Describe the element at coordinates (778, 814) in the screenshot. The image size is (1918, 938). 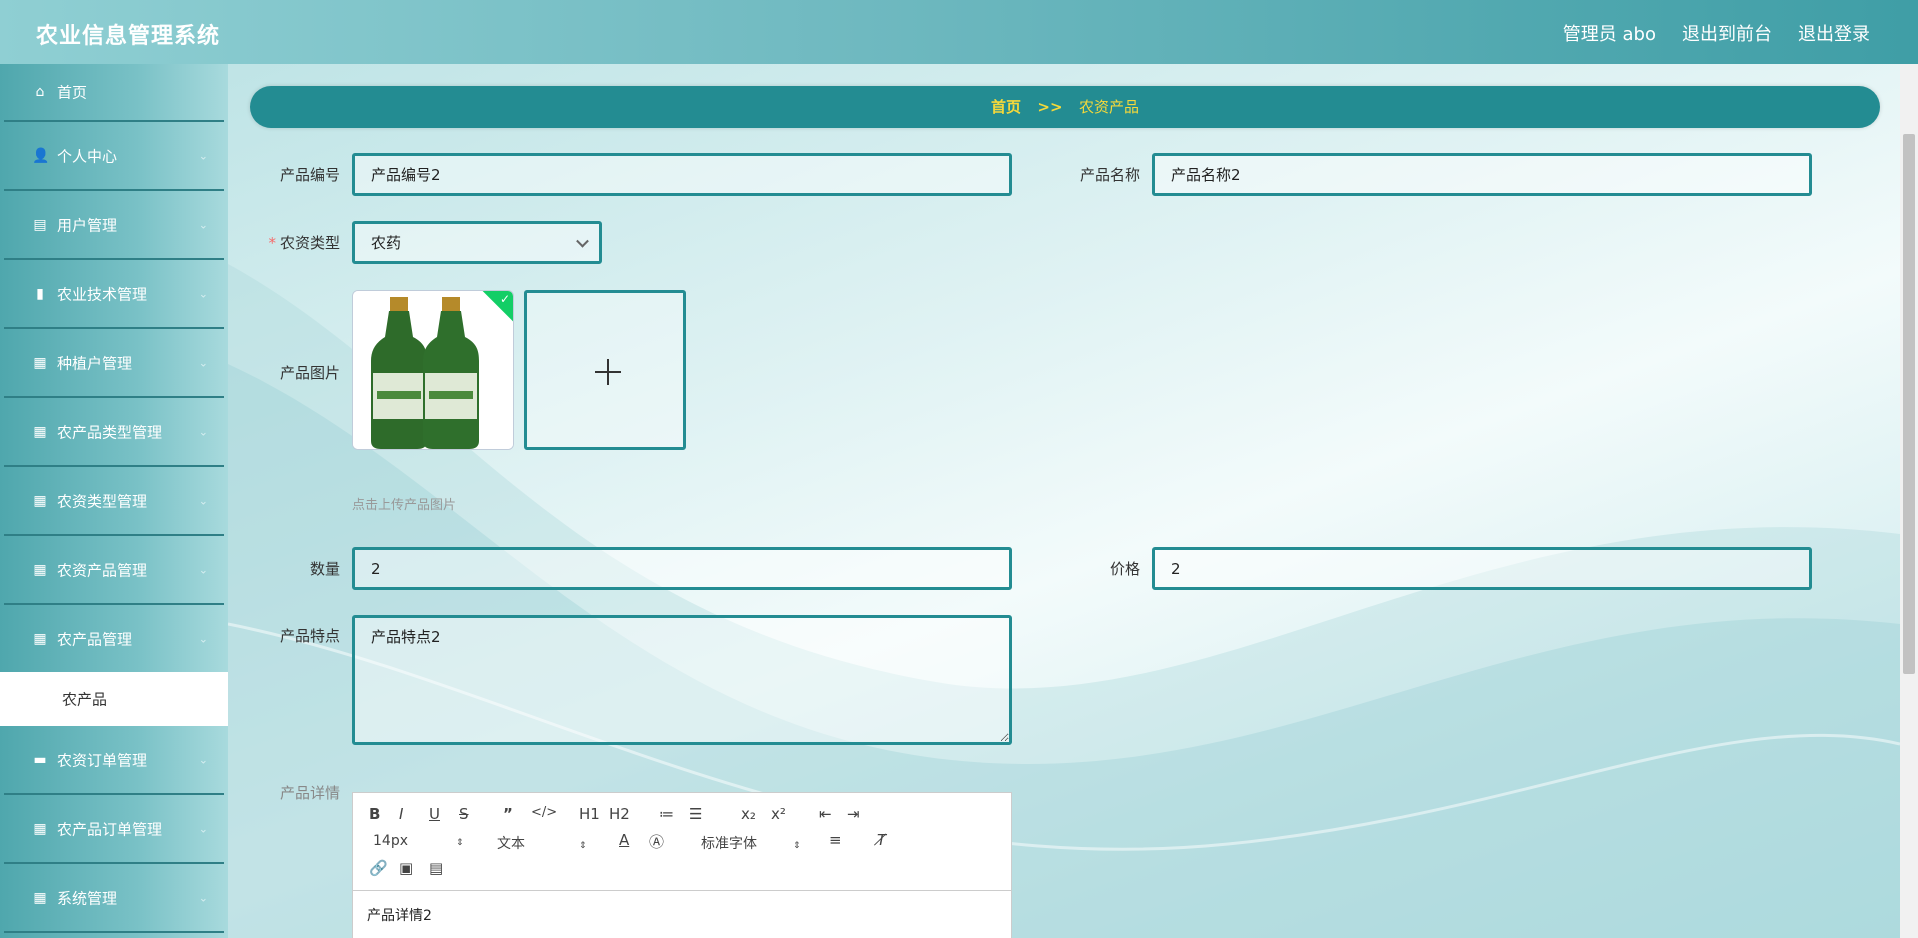
I see `superscript-icon: x²` at that location.